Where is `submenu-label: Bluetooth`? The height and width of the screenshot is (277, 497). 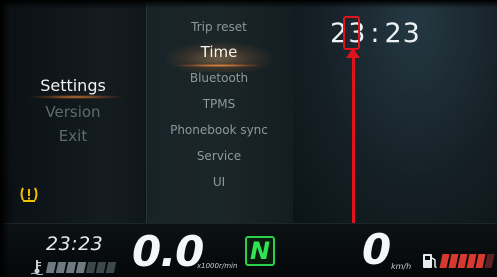 submenu-label: Bluetooth is located at coordinates (219, 78).